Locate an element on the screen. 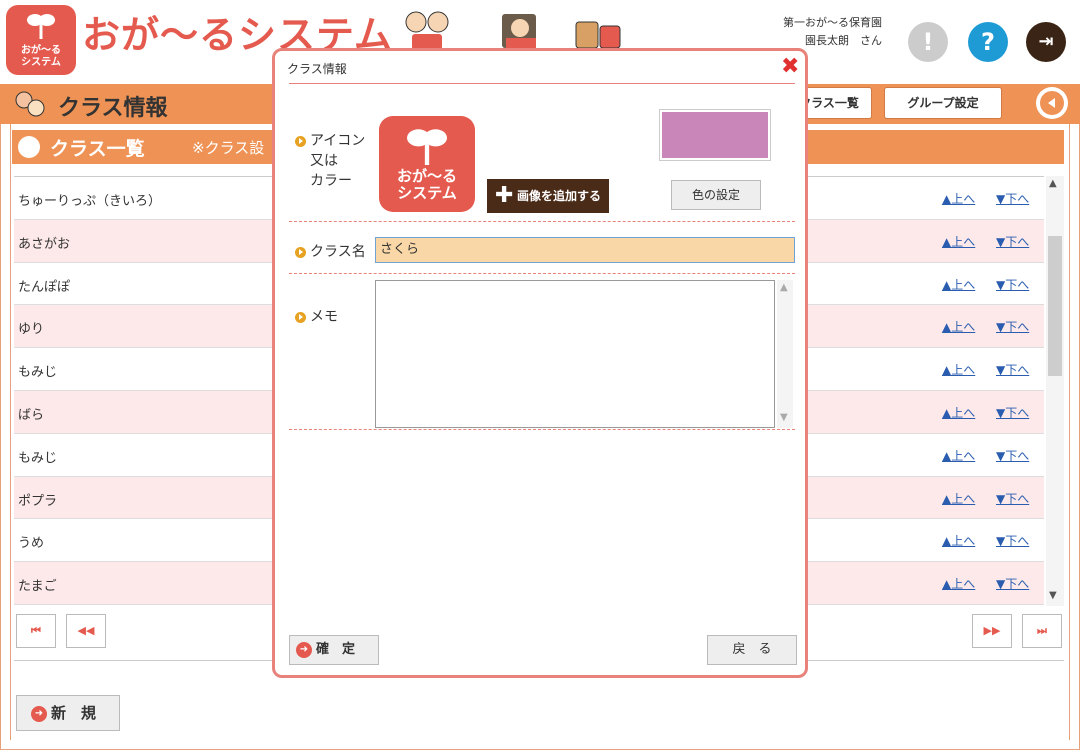 This screenshot has width=1080, height=750. icon-label-line3: カラー is located at coordinates (331, 181).